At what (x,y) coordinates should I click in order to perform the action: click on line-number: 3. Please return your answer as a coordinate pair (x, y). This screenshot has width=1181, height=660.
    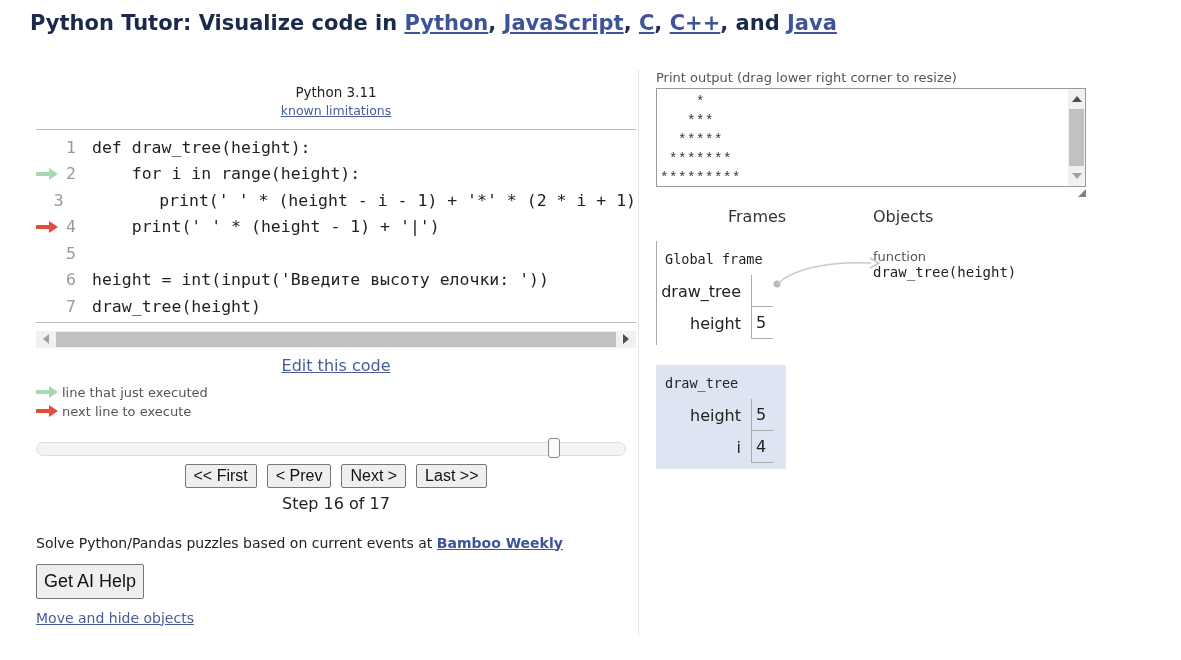
    Looking at the image, I should click on (58, 200).